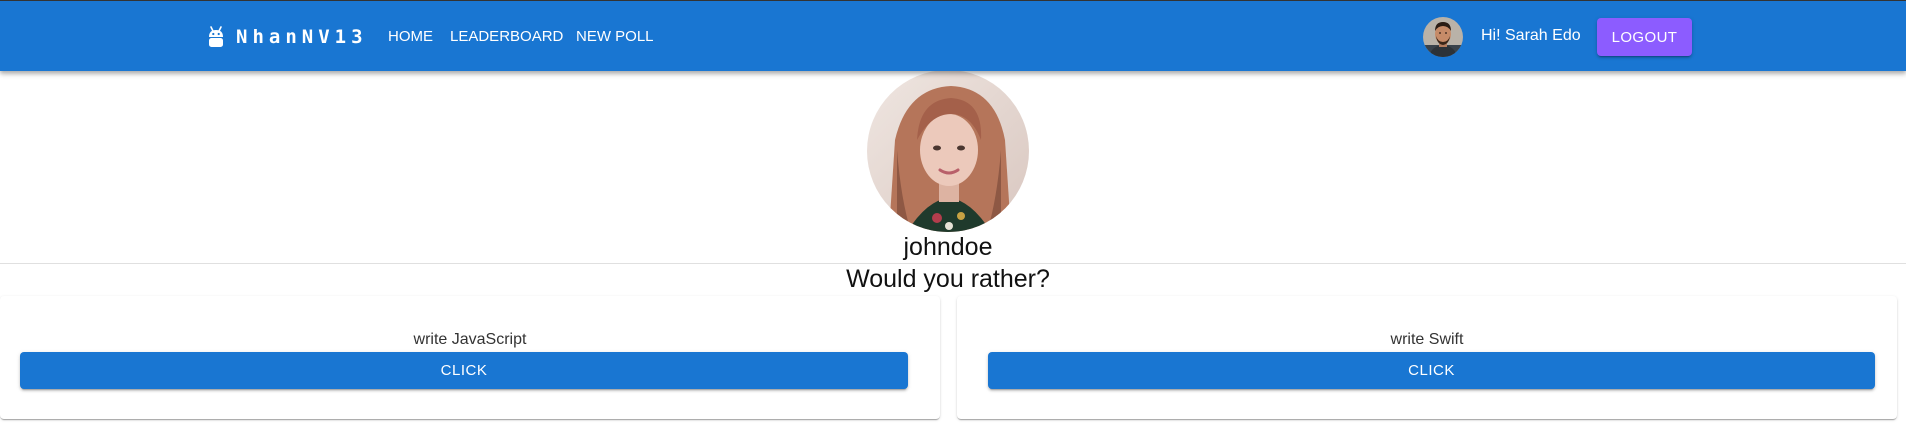 This screenshot has width=1906, height=438. What do you see at coordinates (1531, 35) in the screenshot?
I see `user-greeting: Hi! Sarah Edo` at bounding box center [1531, 35].